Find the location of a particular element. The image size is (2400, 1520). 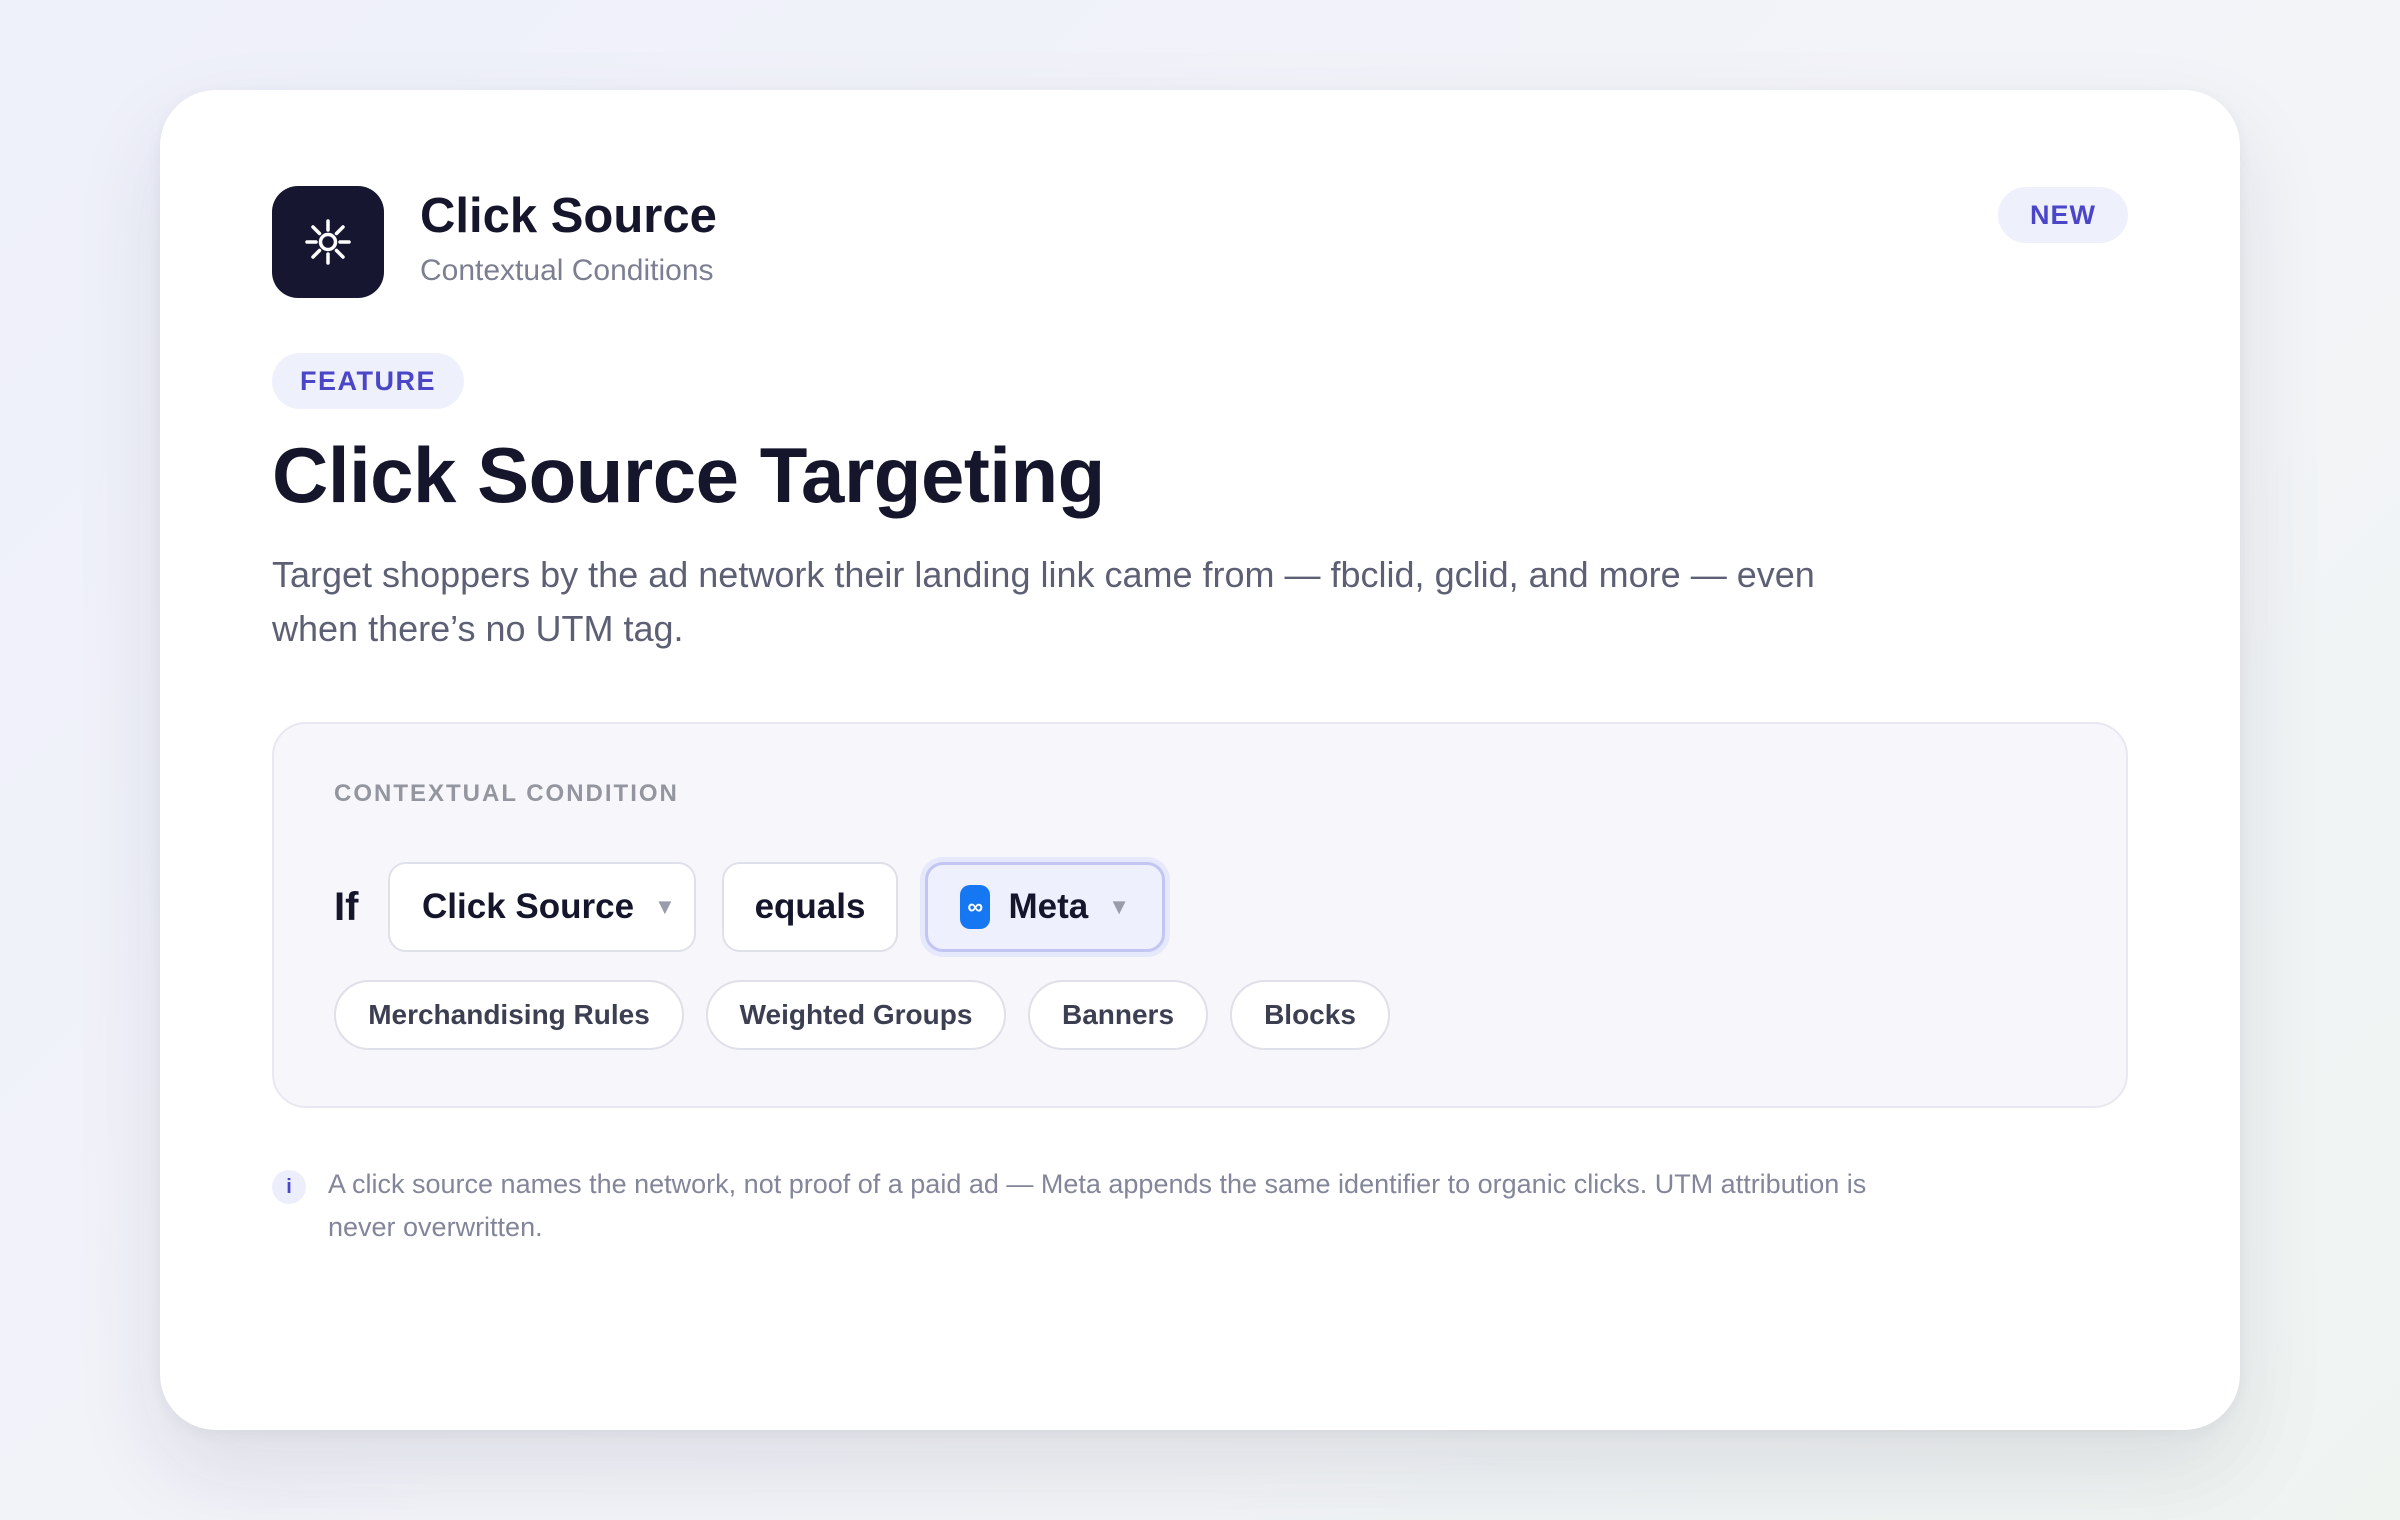

scope-pill-banners: Banners is located at coordinates (1118, 1015).